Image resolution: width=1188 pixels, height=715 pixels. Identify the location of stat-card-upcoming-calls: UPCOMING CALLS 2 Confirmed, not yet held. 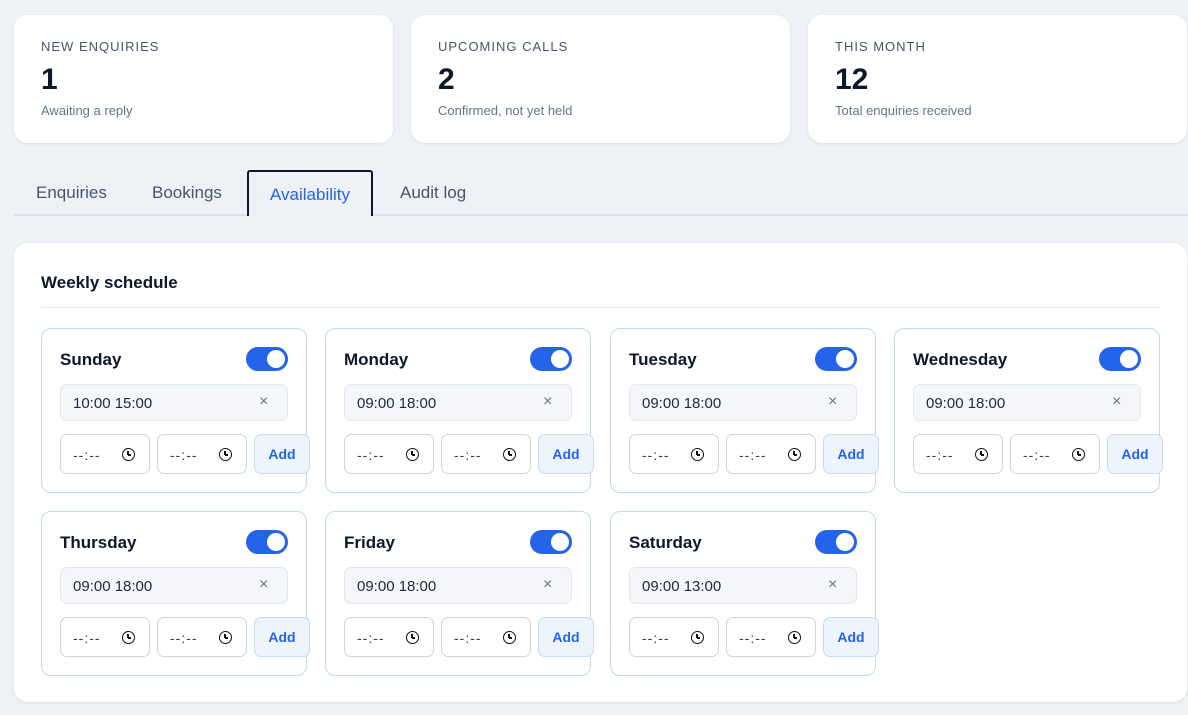
(600, 79).